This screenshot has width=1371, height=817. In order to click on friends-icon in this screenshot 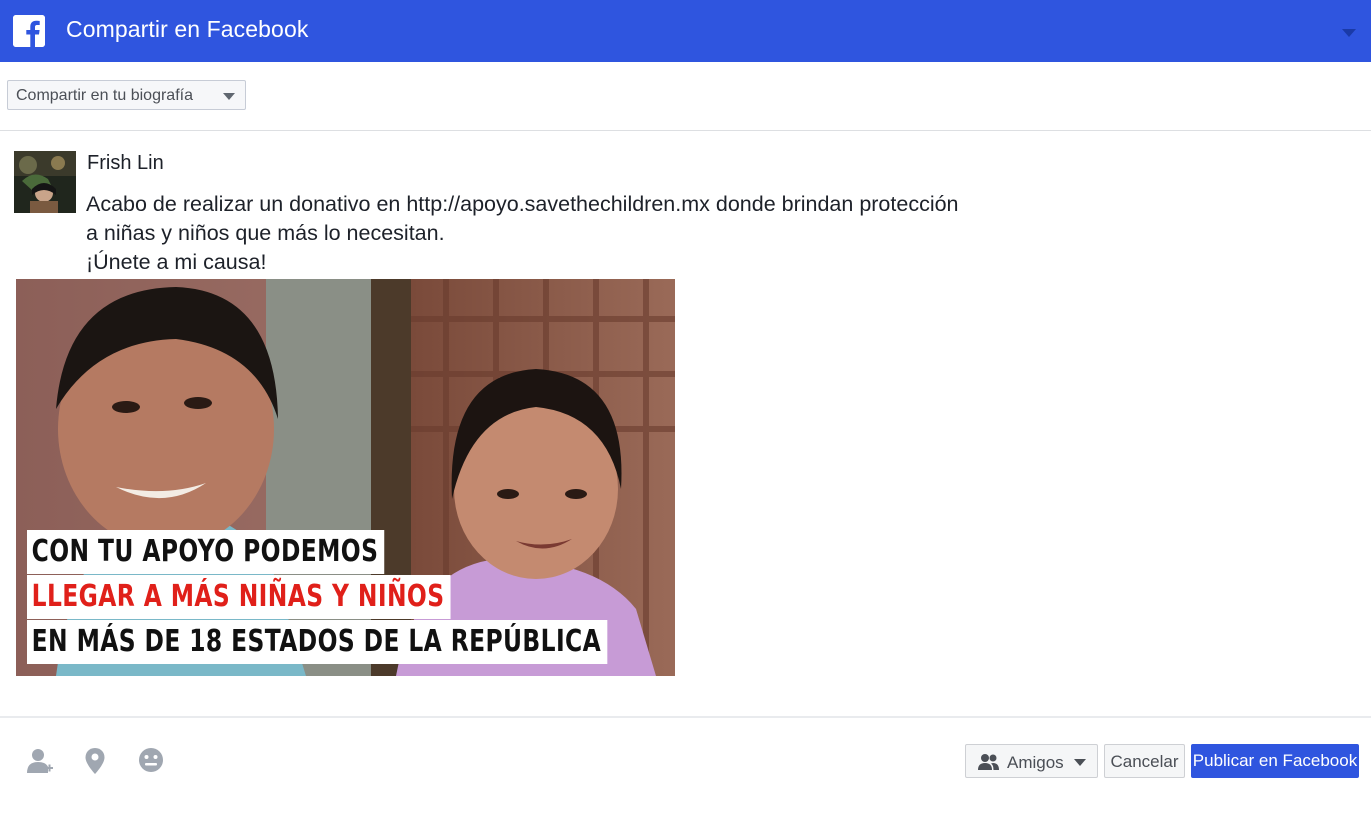, I will do `click(989, 764)`.